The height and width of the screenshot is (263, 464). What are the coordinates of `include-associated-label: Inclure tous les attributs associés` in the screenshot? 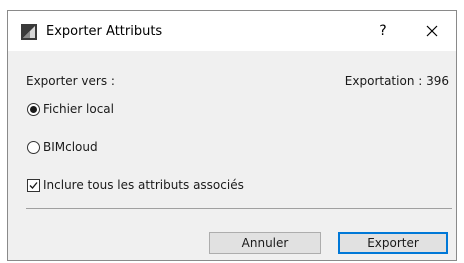 It's located at (143, 185).